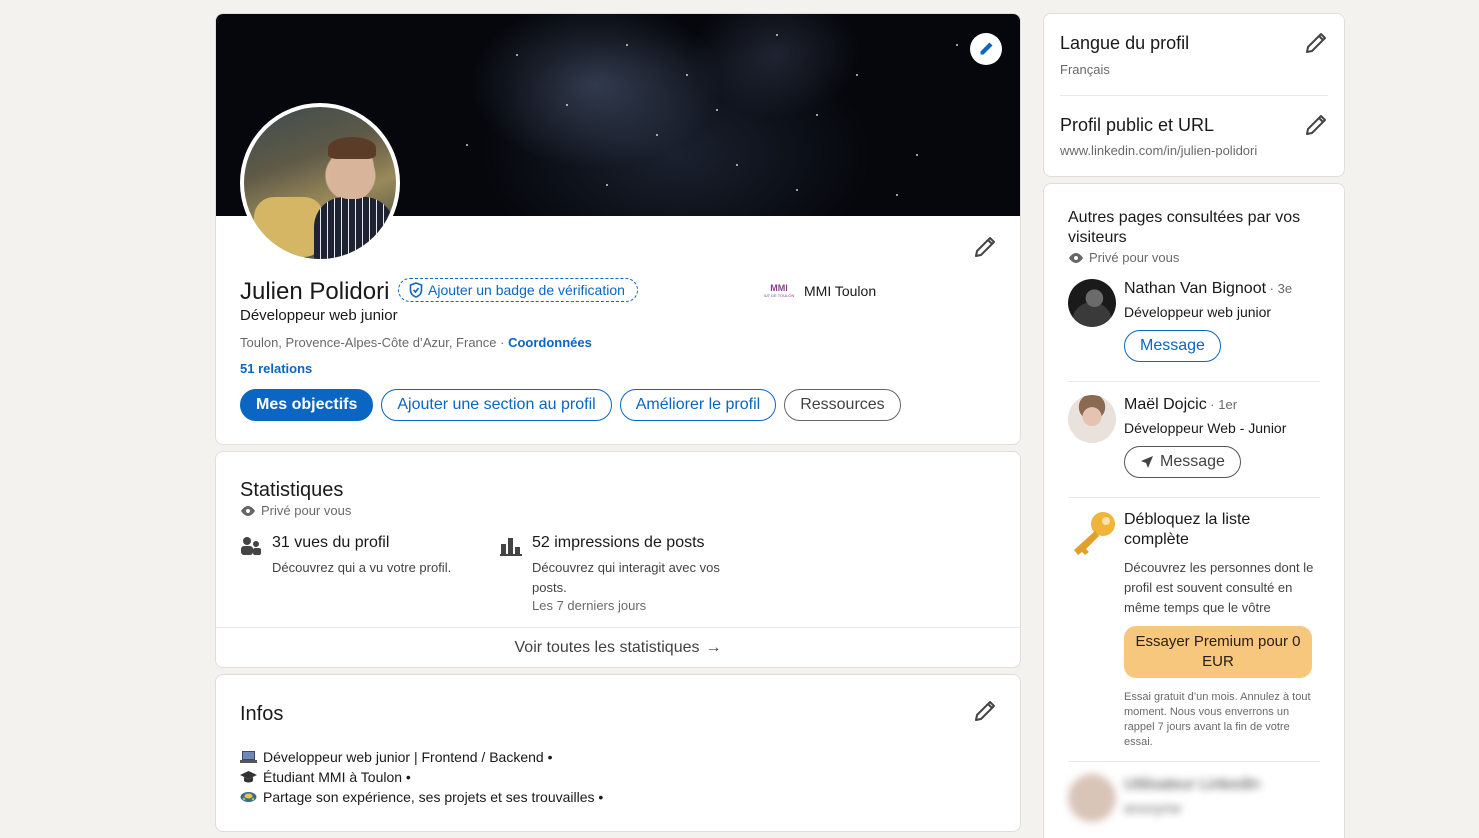 Image resolution: width=1479 pixels, height=838 pixels. What do you see at coordinates (319, 315) in the screenshot?
I see `profile-headline: Développeur web junior` at bounding box center [319, 315].